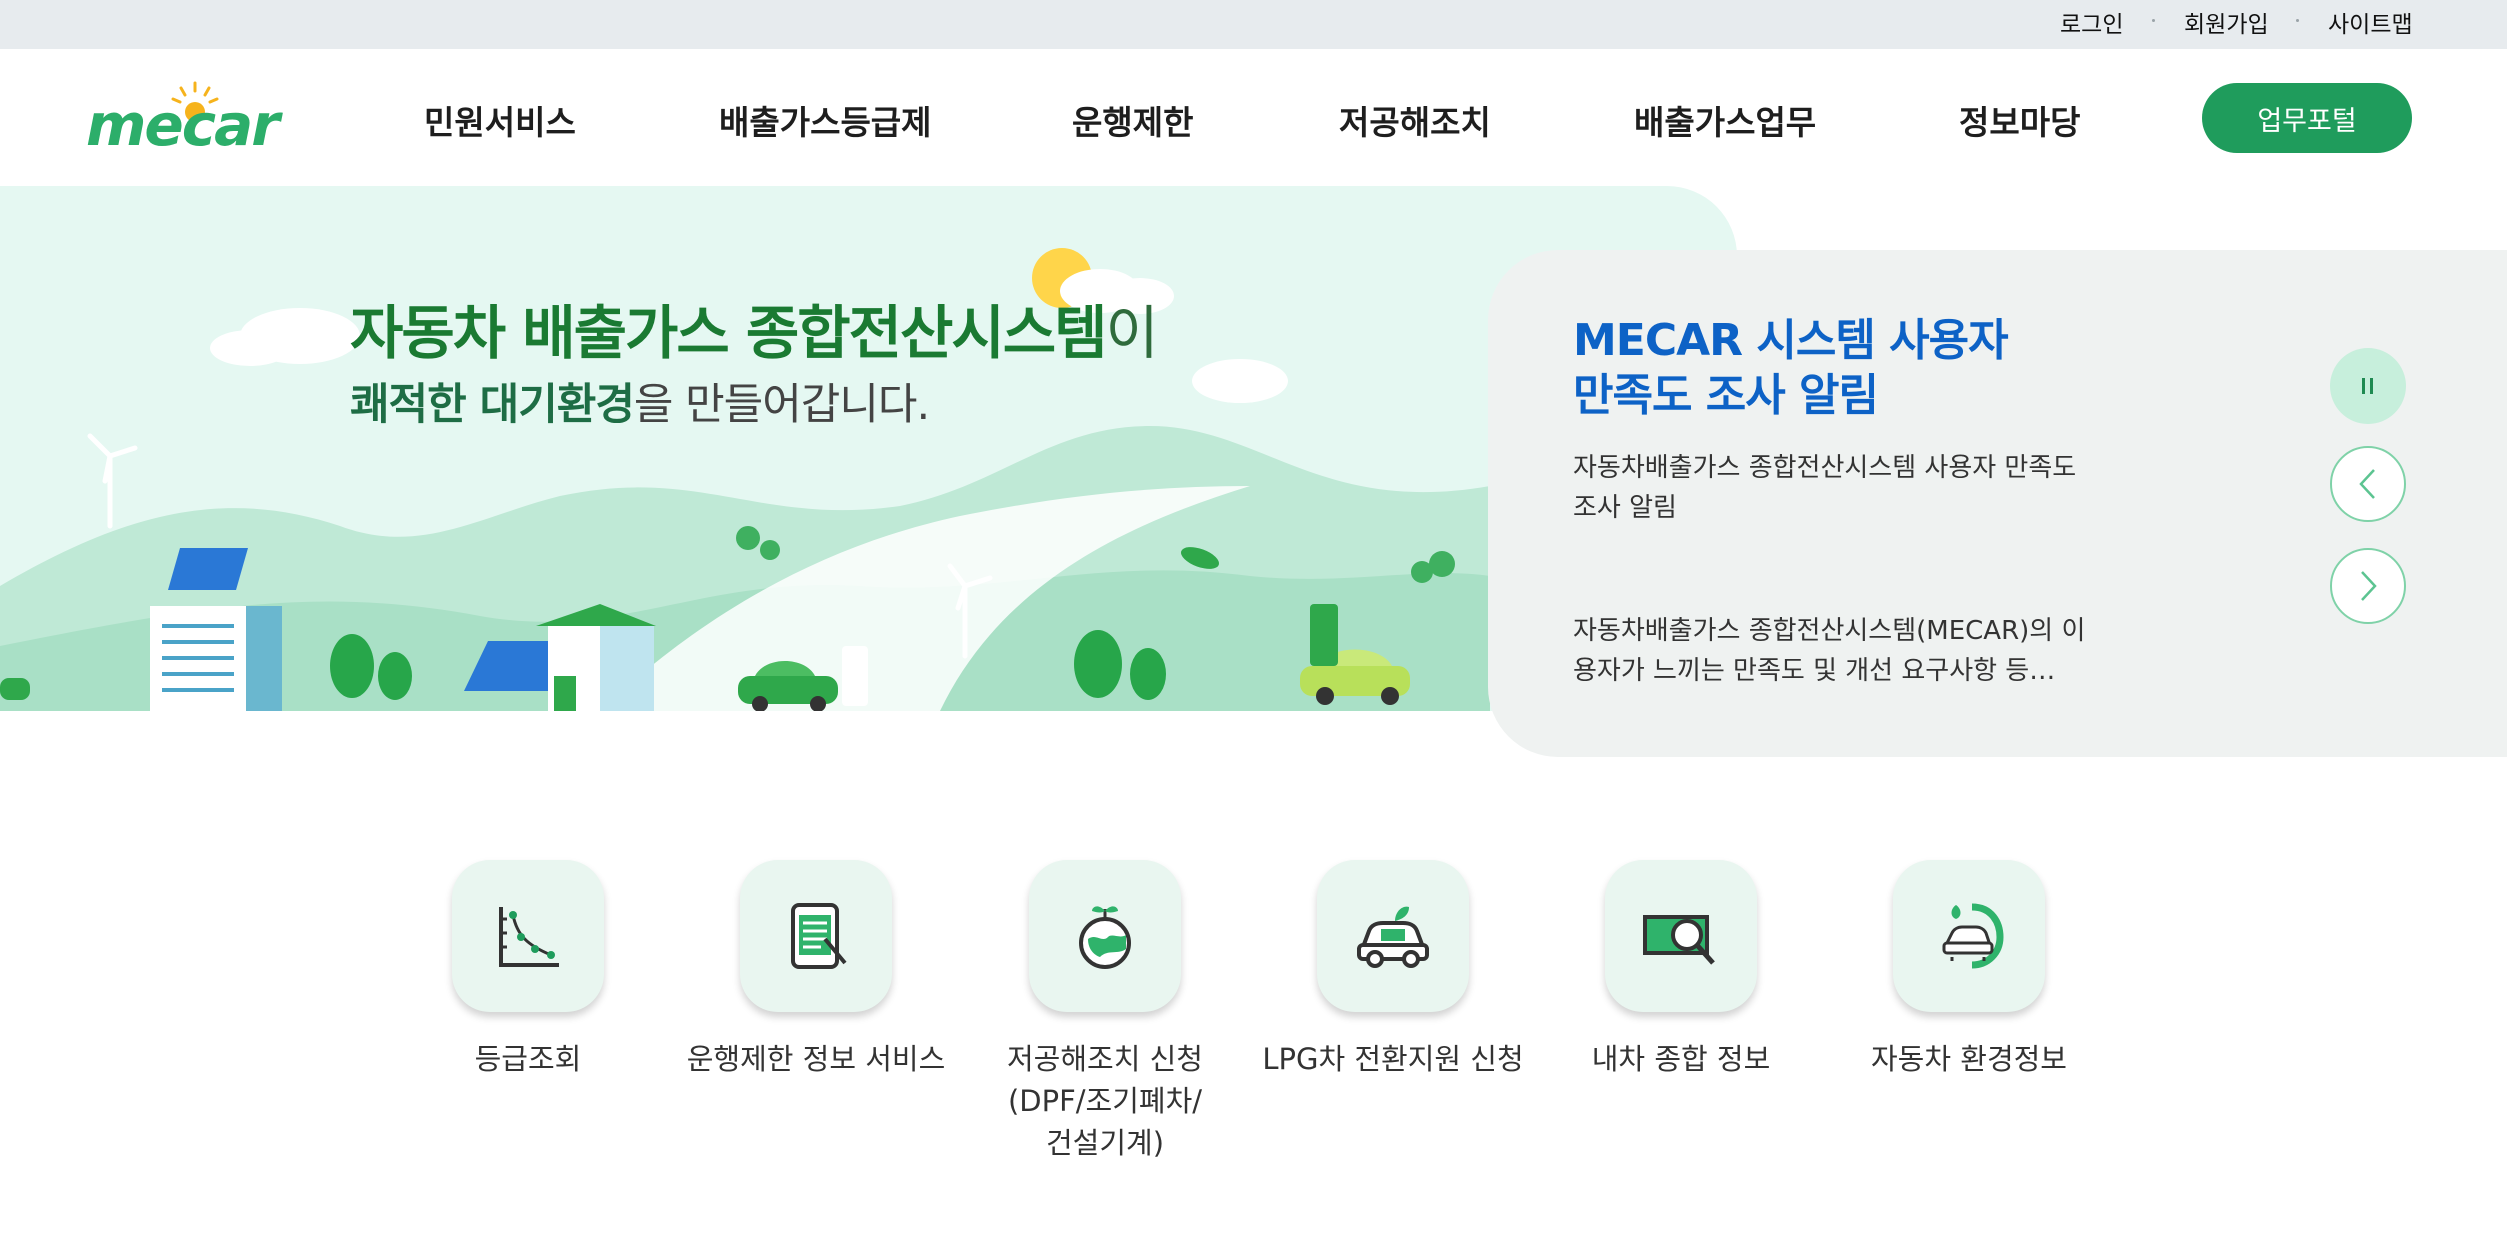 This screenshot has width=2507, height=1233. What do you see at coordinates (728, 333) in the screenshot?
I see `hero-title-main: 자동차 배출가스 종합전산시스템` at bounding box center [728, 333].